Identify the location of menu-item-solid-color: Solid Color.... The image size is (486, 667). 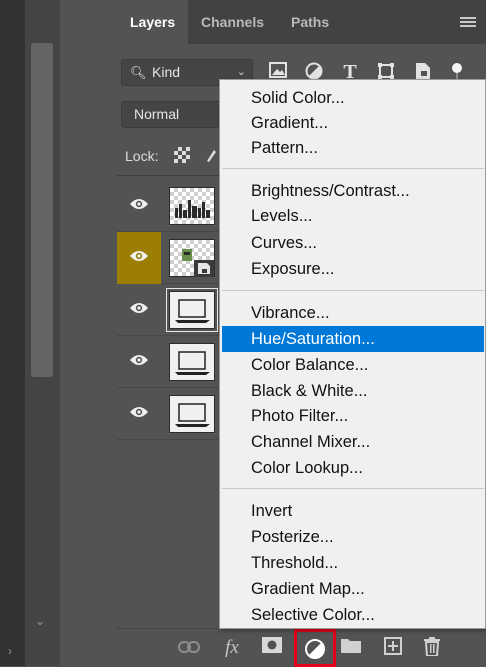
(353, 98).